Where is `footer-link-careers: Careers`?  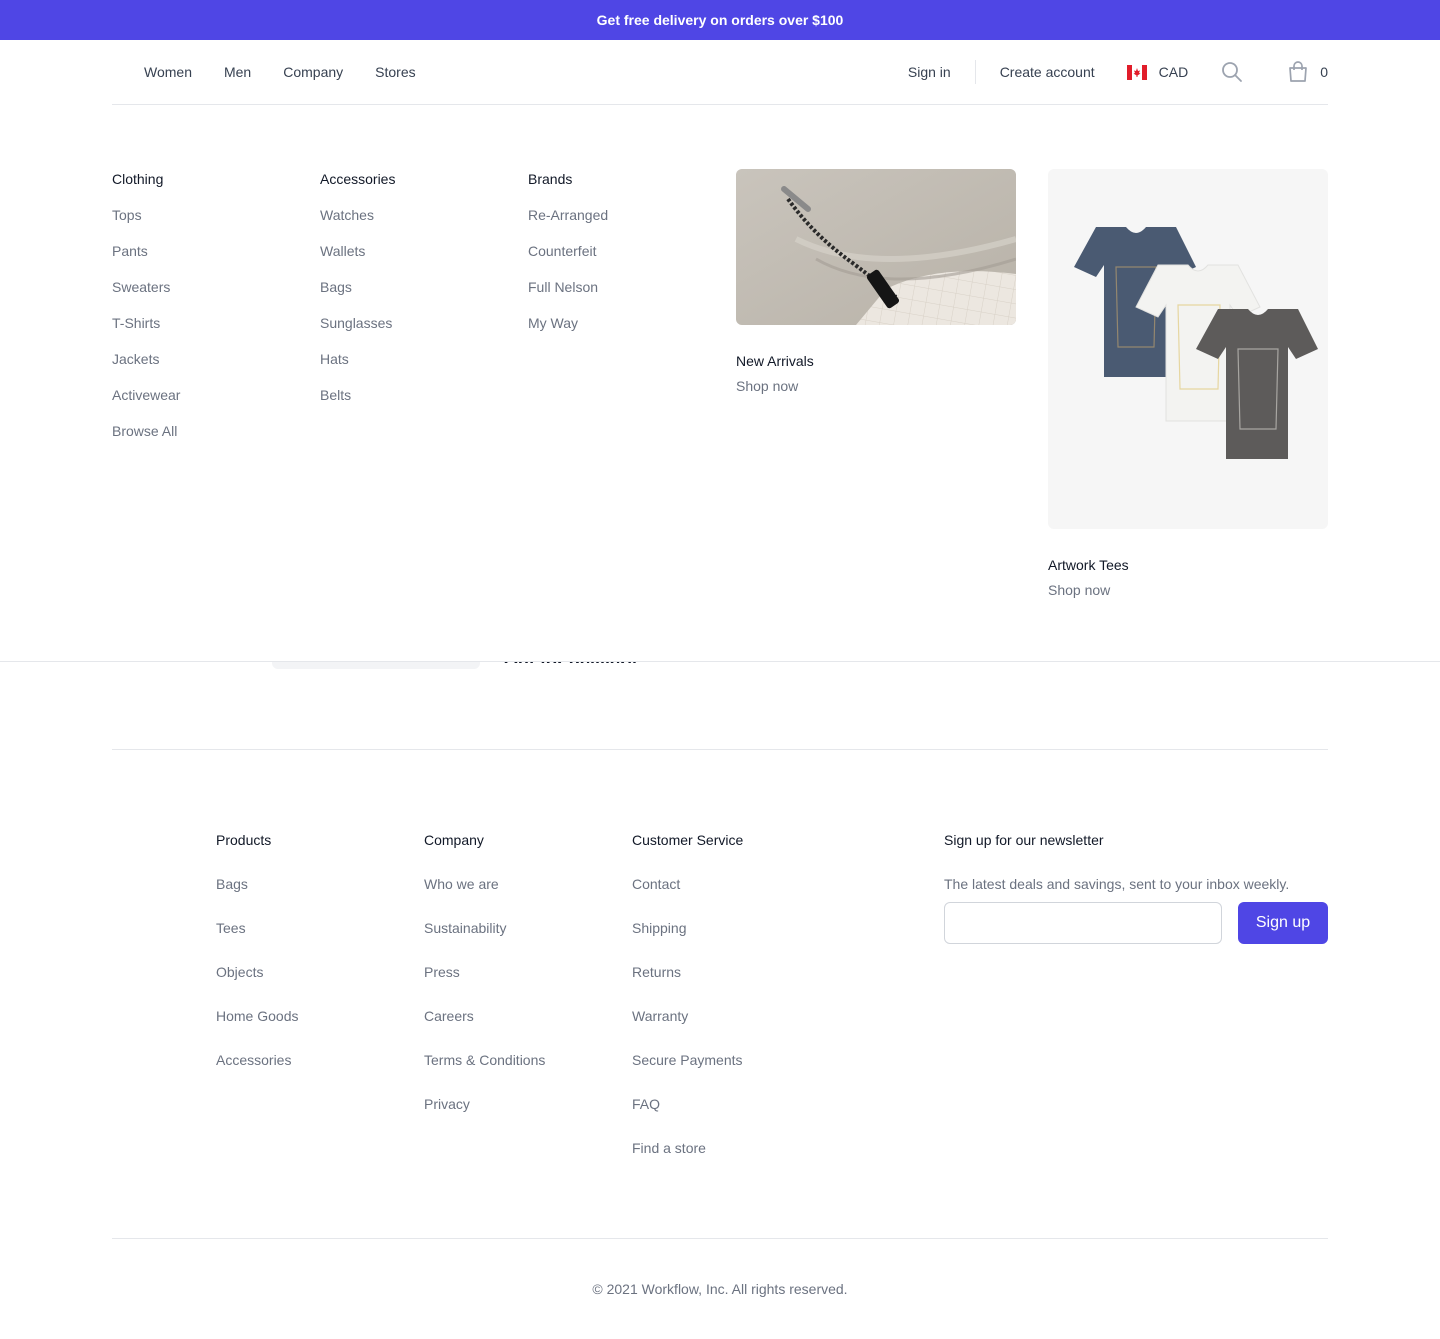
footer-link-careers: Careers is located at coordinates (484, 1016).